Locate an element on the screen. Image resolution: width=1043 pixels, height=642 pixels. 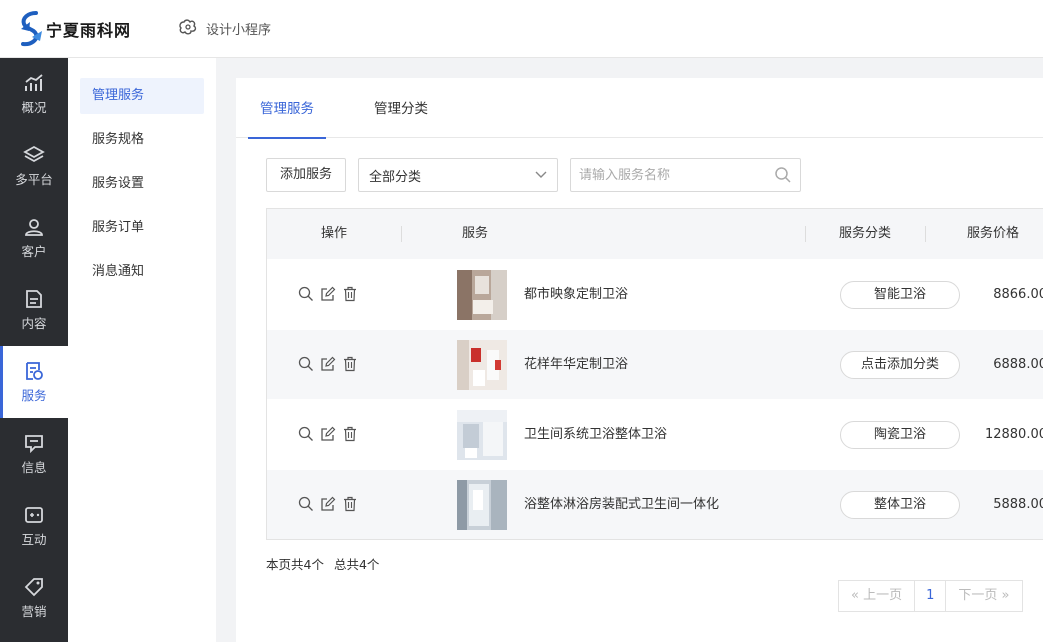
total-count-text: 总共4个 is located at coordinates (356, 564).